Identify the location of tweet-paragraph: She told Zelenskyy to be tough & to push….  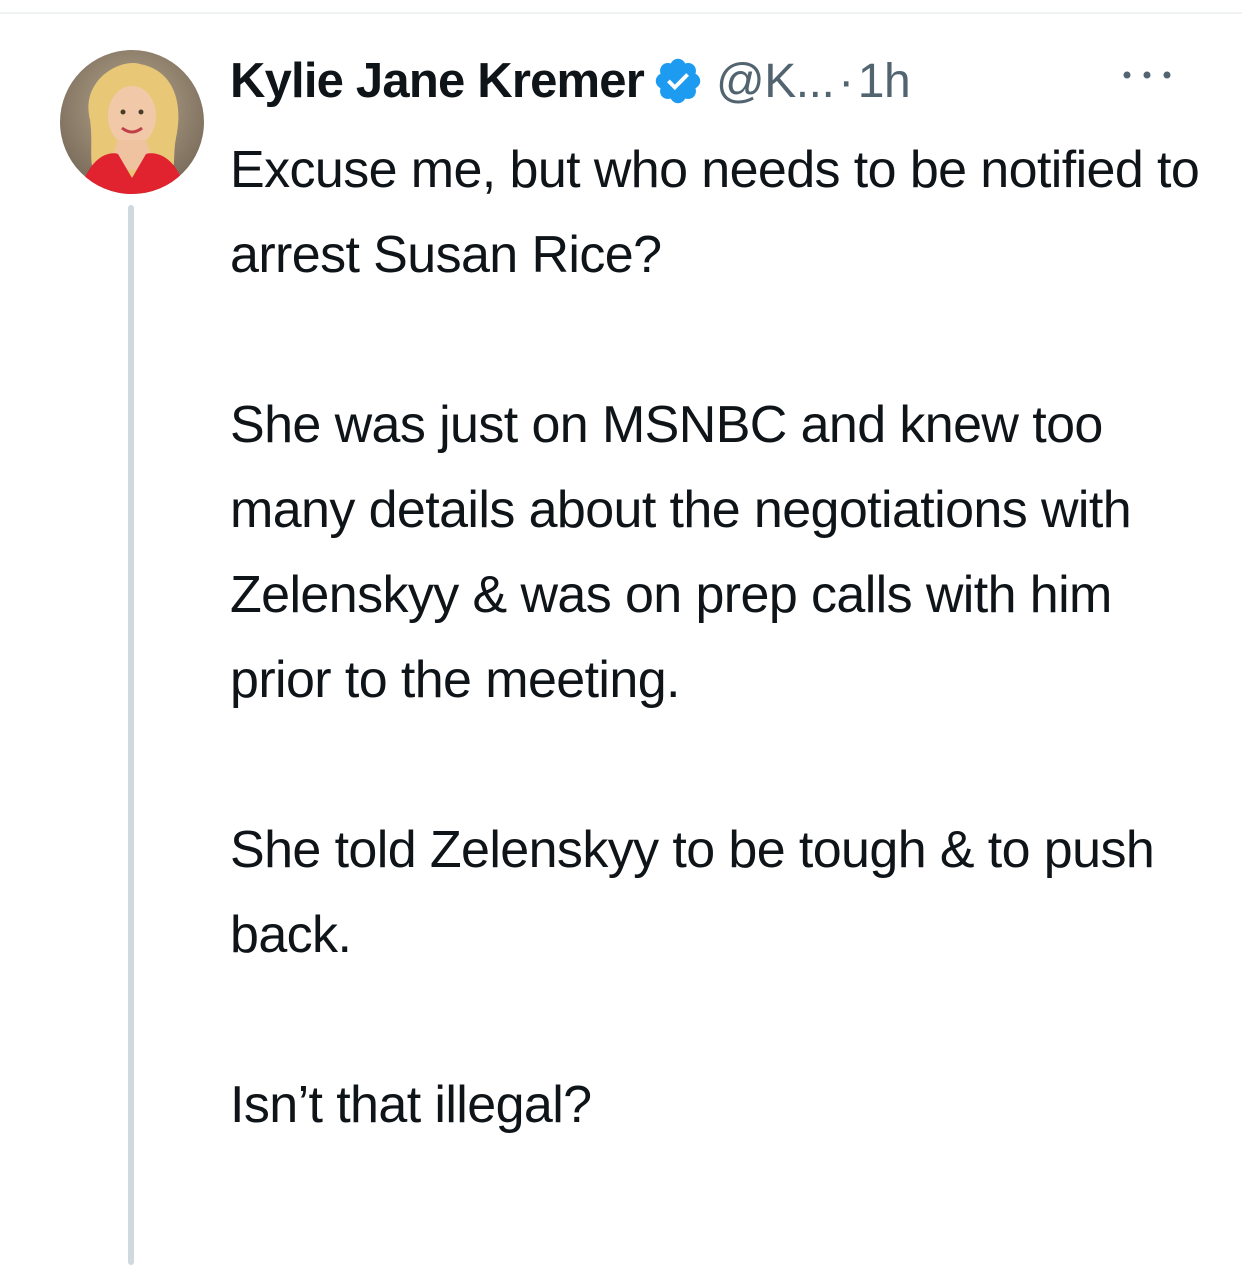
(692, 892).